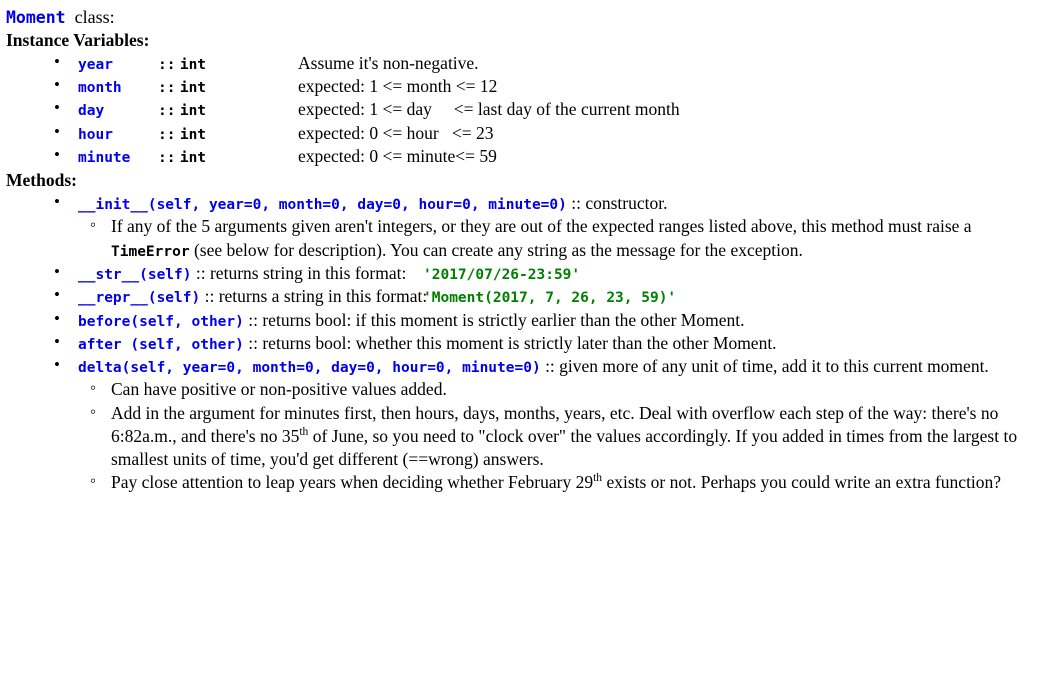 The width and height of the screenshot is (1053, 697). Describe the element at coordinates (396, 132) in the screenshot. I see `variable-description: expected: 0 <= hour <= 23` at that location.